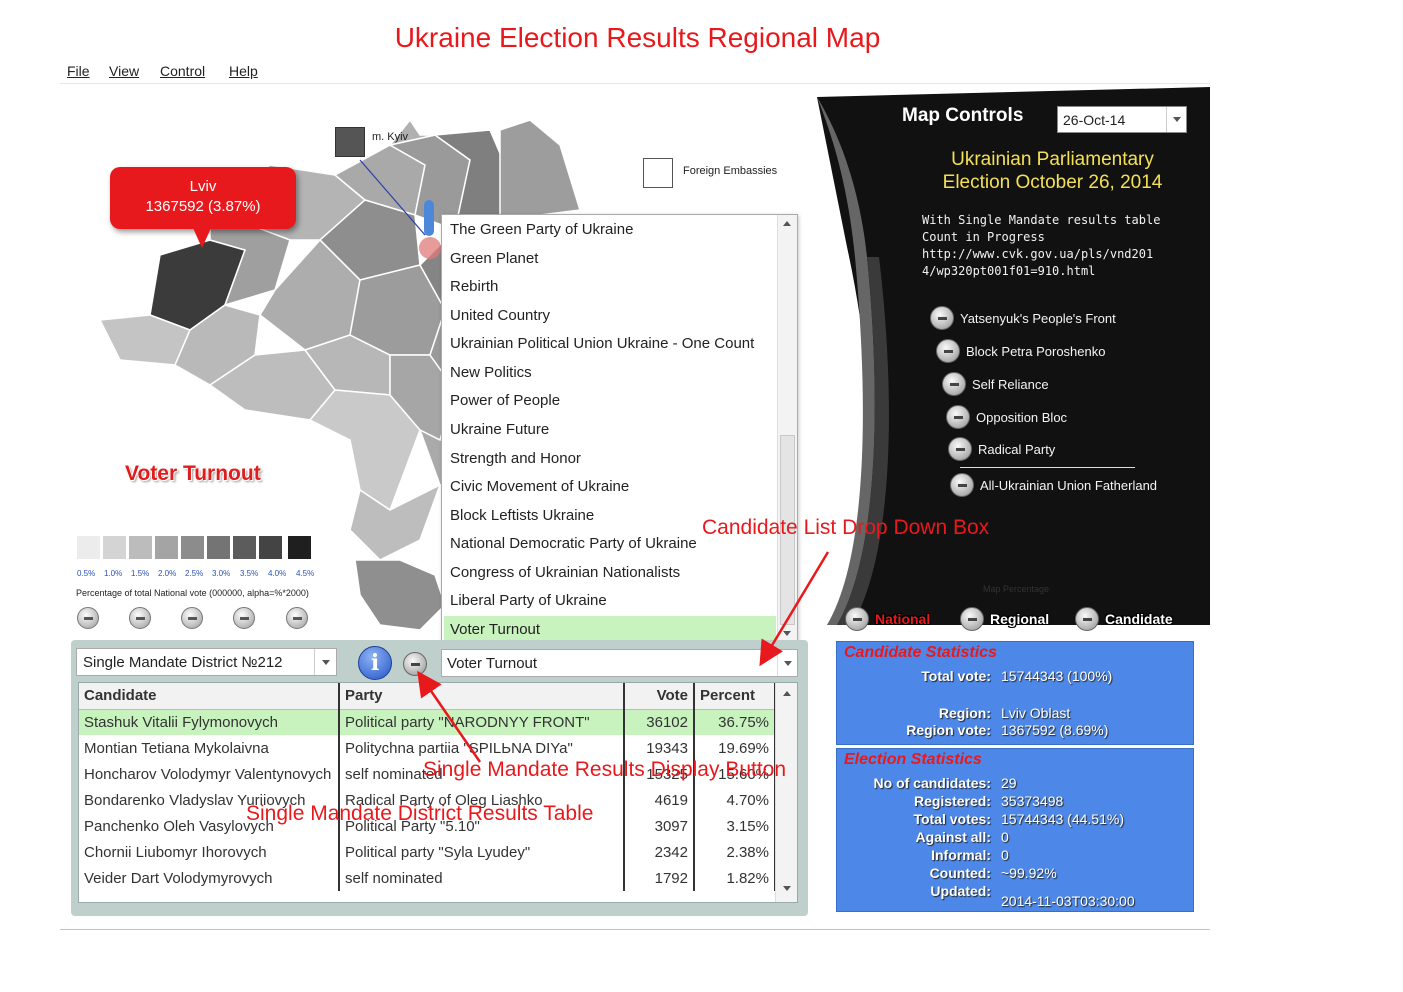 This screenshot has height=992, width=1403. What do you see at coordinates (1047, 467) in the screenshot?
I see `divider` at bounding box center [1047, 467].